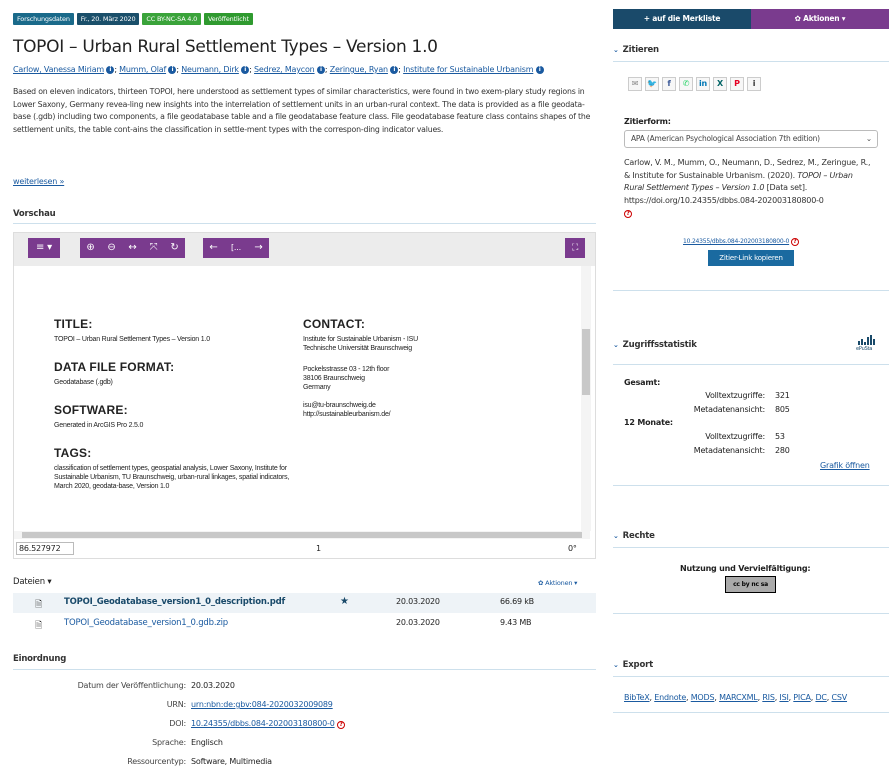  What do you see at coordinates (91, 410) in the screenshot?
I see `doc-heading: SOFTWARE:` at bounding box center [91, 410].